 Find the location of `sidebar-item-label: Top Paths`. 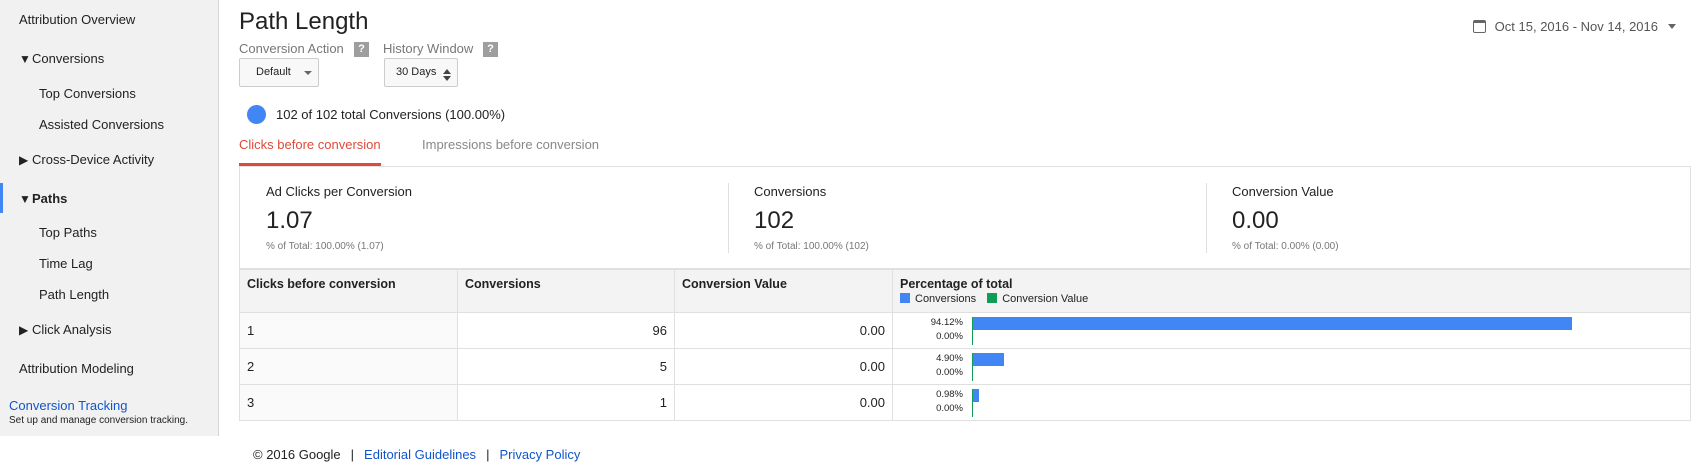

sidebar-item-label: Top Paths is located at coordinates (68, 232).